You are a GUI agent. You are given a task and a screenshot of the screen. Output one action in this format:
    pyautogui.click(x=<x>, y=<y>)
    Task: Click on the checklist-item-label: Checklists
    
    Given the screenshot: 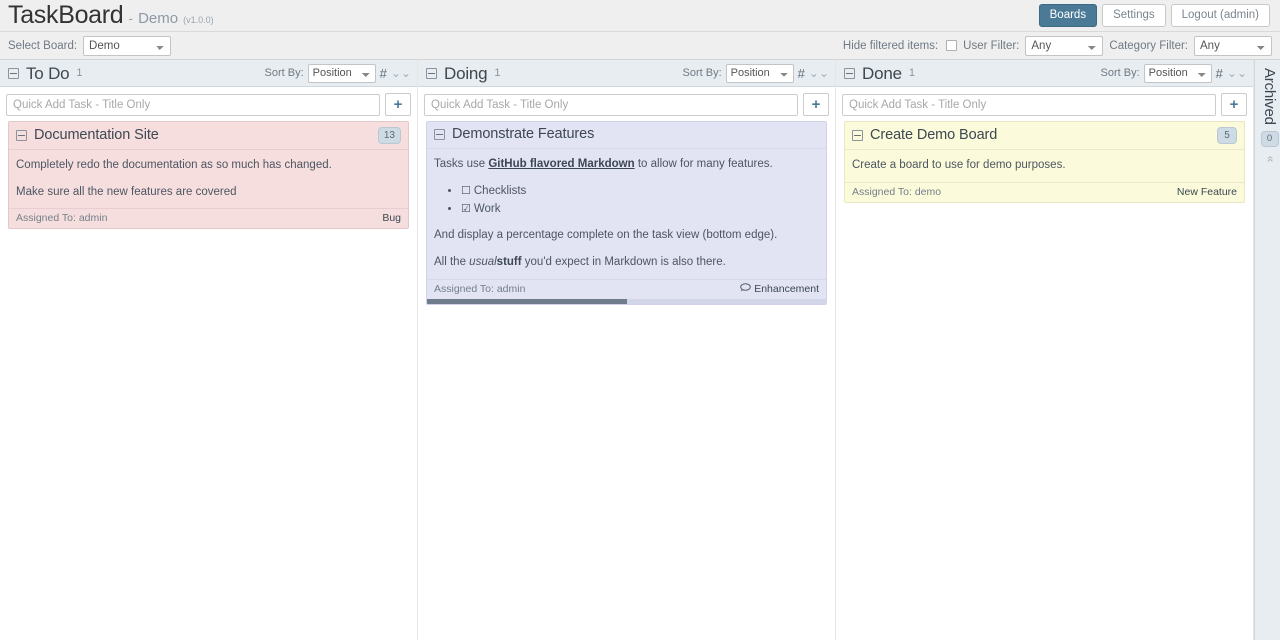 What is the action you would take?
    pyautogui.click(x=500, y=190)
    